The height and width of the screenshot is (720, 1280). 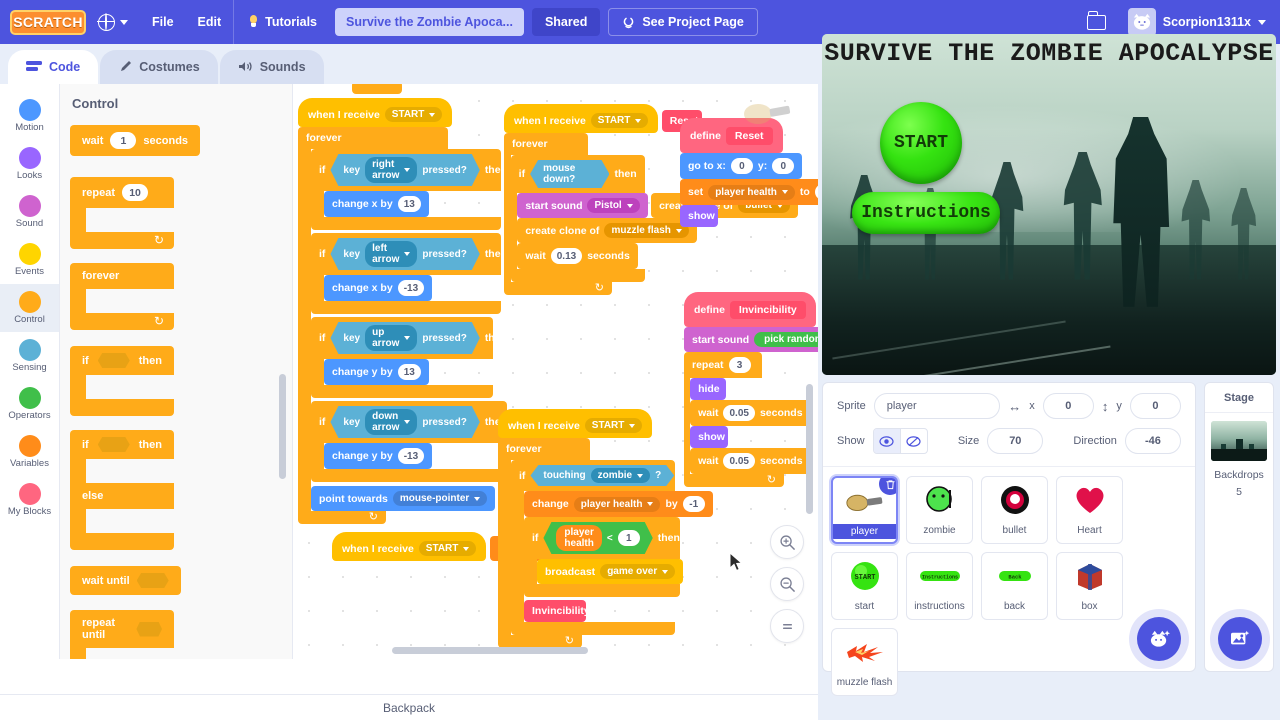 I want to click on category-my-blocks: My Blocks, so click(x=29, y=500).